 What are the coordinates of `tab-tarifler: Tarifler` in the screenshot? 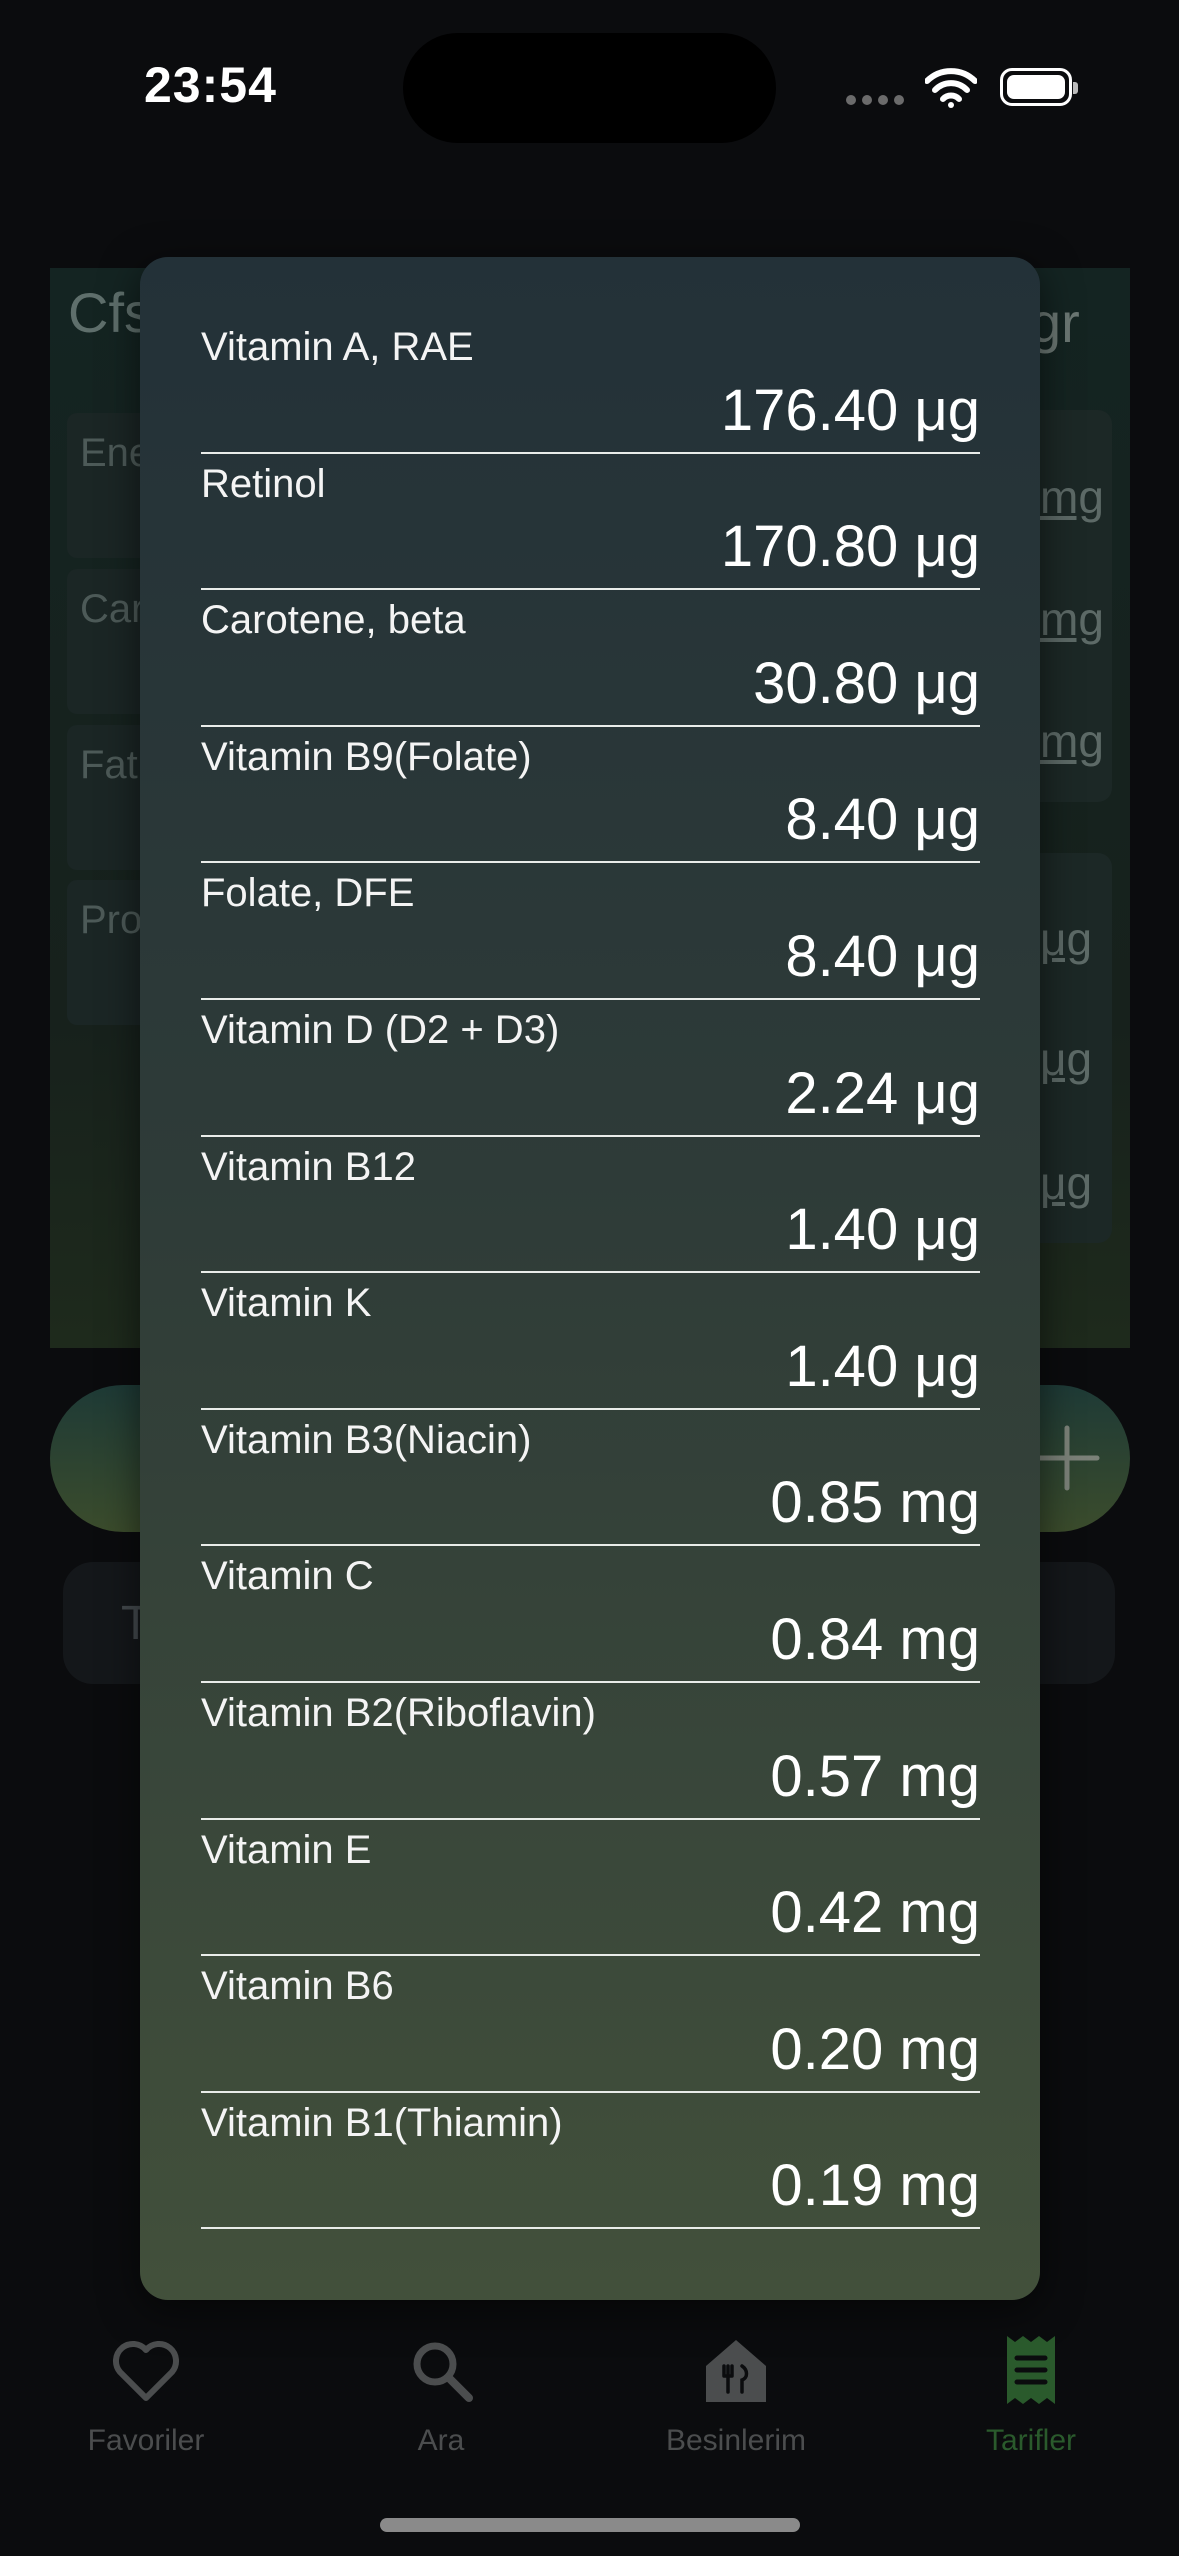 It's located at (1031, 2394).